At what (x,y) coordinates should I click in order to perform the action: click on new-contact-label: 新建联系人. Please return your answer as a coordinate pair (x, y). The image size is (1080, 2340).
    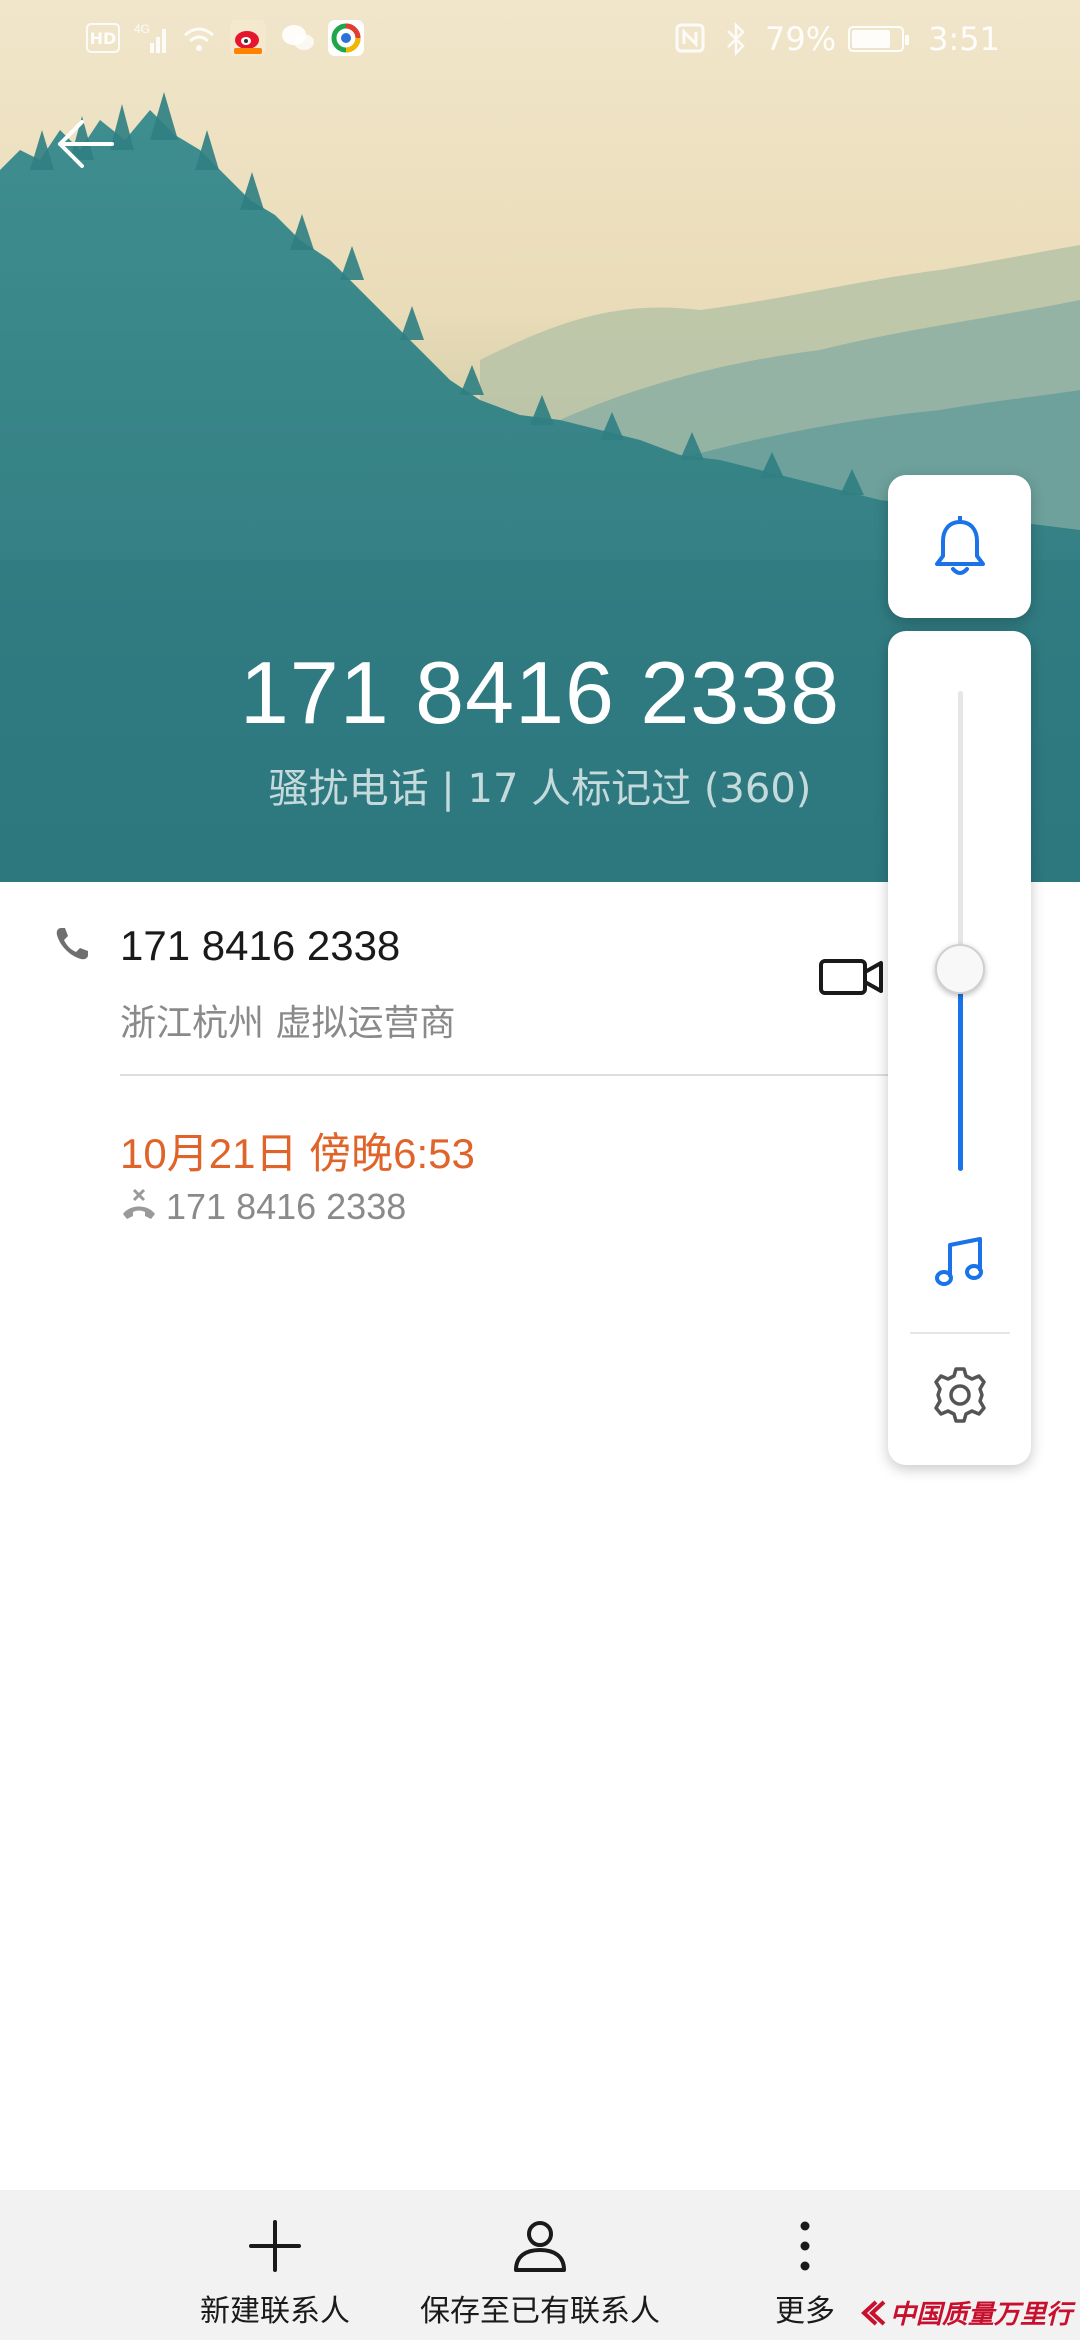
    Looking at the image, I should click on (275, 2311).